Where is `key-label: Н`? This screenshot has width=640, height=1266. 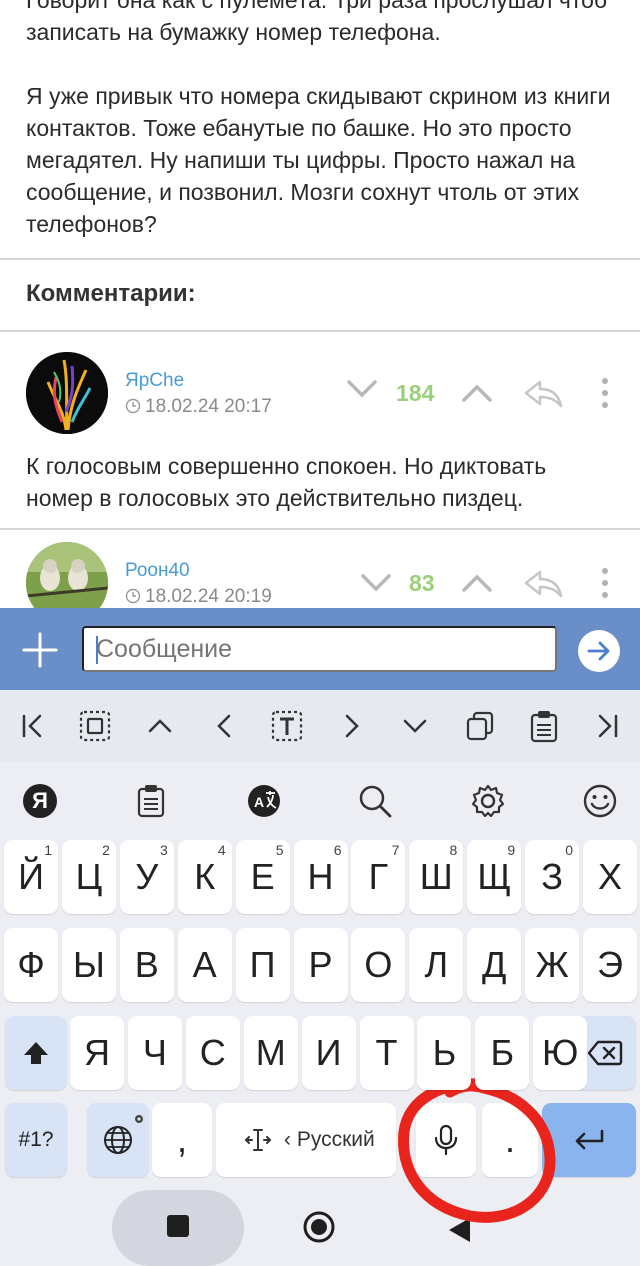
key-label: Н is located at coordinates (320, 876).